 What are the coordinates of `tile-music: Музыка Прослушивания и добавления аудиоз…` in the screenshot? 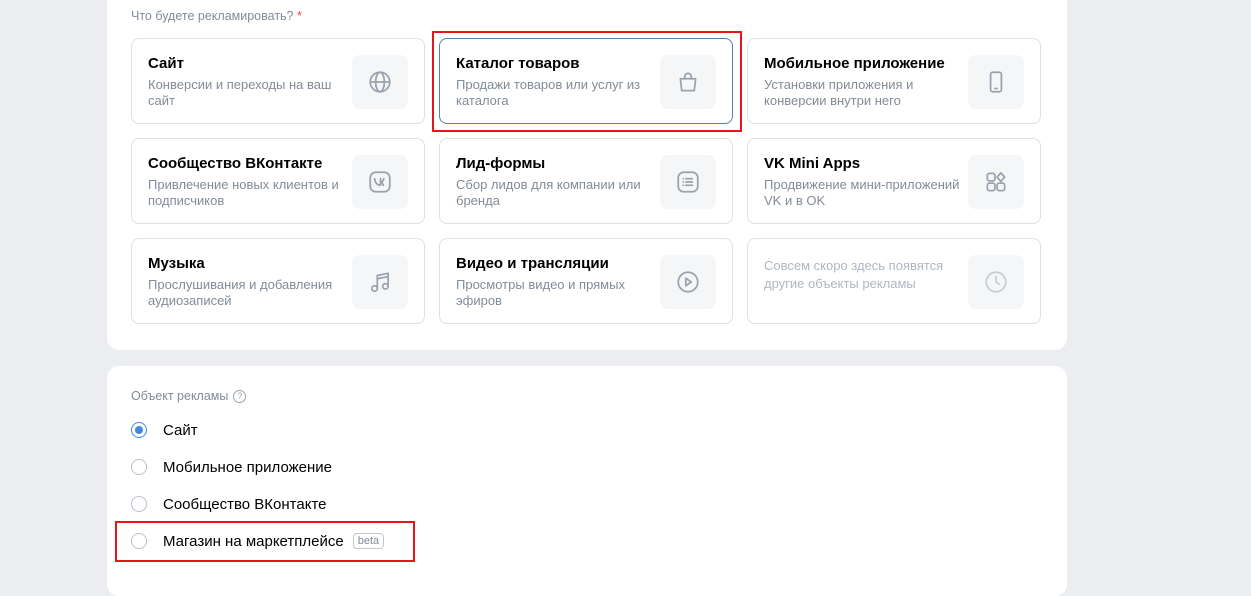 It's located at (278, 281).